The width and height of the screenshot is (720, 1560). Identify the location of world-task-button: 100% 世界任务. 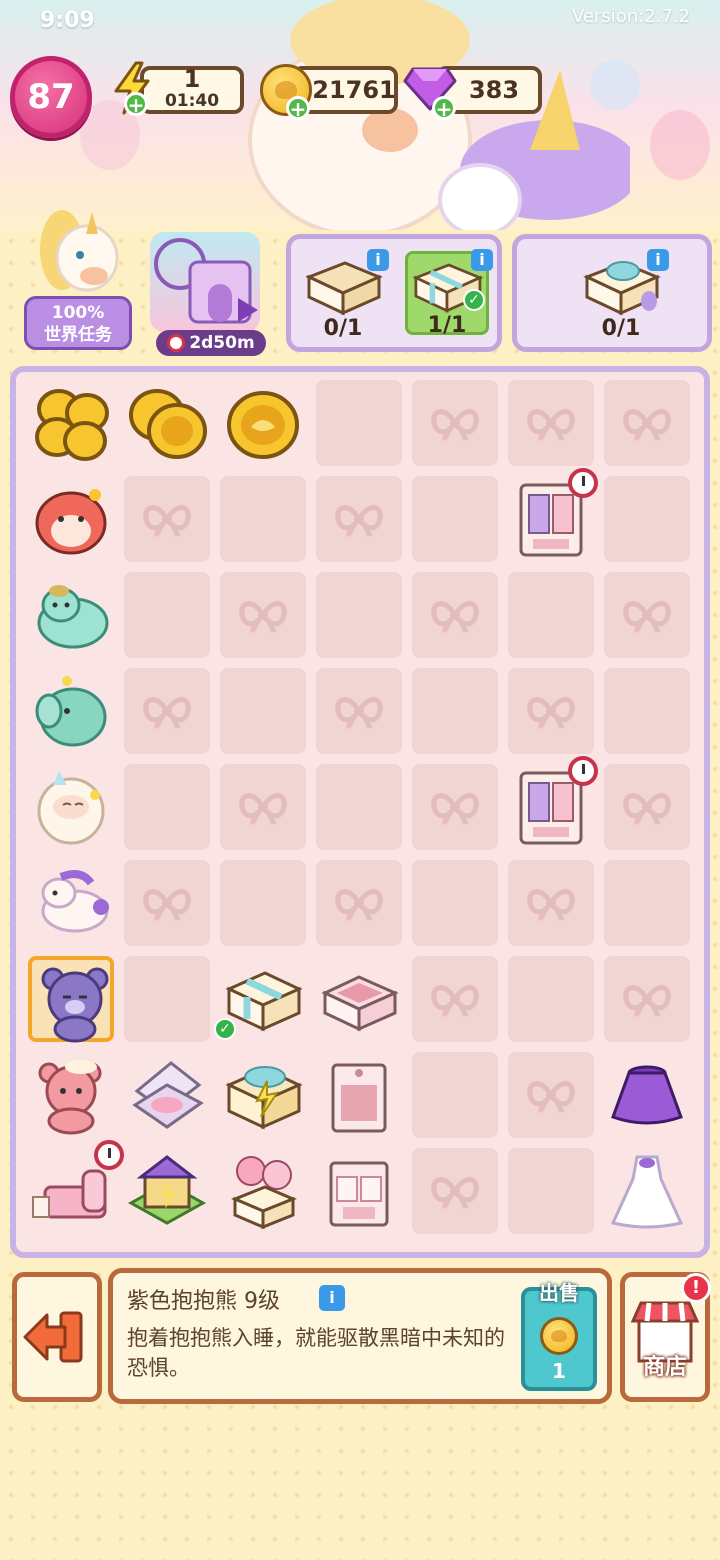
(78, 323).